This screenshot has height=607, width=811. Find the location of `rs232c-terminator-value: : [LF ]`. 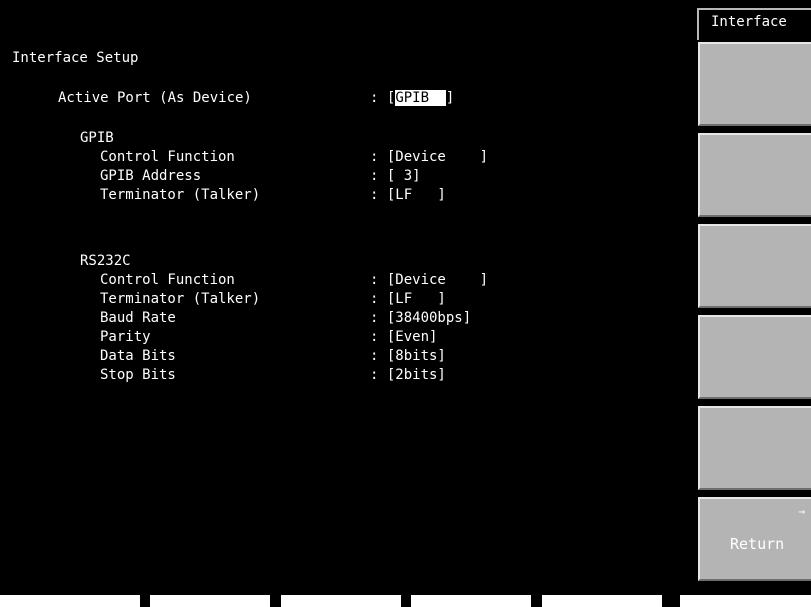

rs232c-terminator-value: : [LF ] is located at coordinates (408, 299).